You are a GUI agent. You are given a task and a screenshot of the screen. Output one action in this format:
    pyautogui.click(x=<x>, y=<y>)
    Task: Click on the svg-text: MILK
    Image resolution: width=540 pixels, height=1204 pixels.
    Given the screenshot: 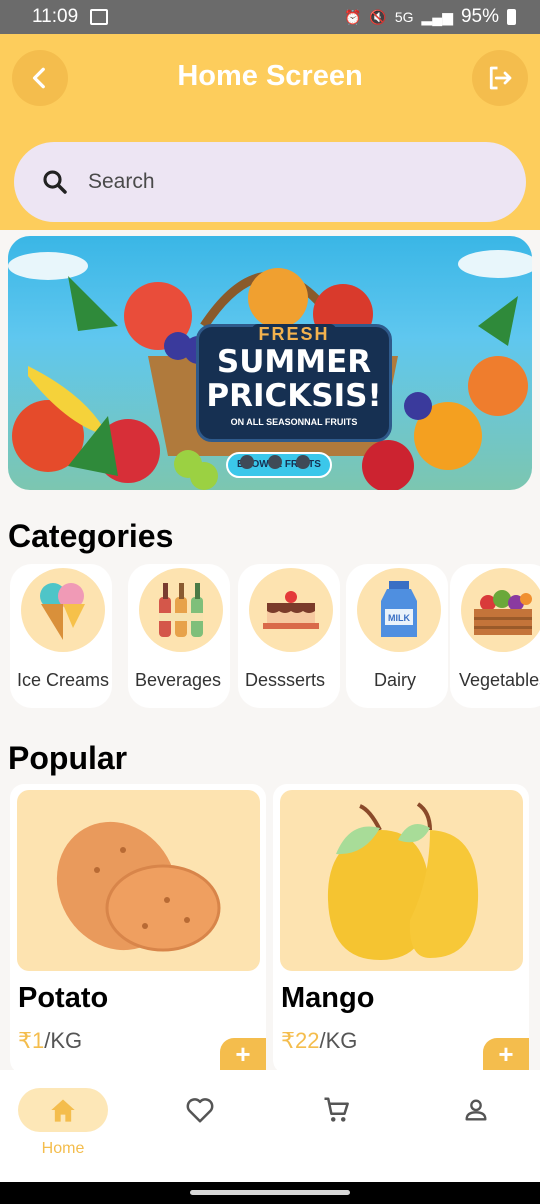 What is the action you would take?
    pyautogui.click(x=399, y=618)
    